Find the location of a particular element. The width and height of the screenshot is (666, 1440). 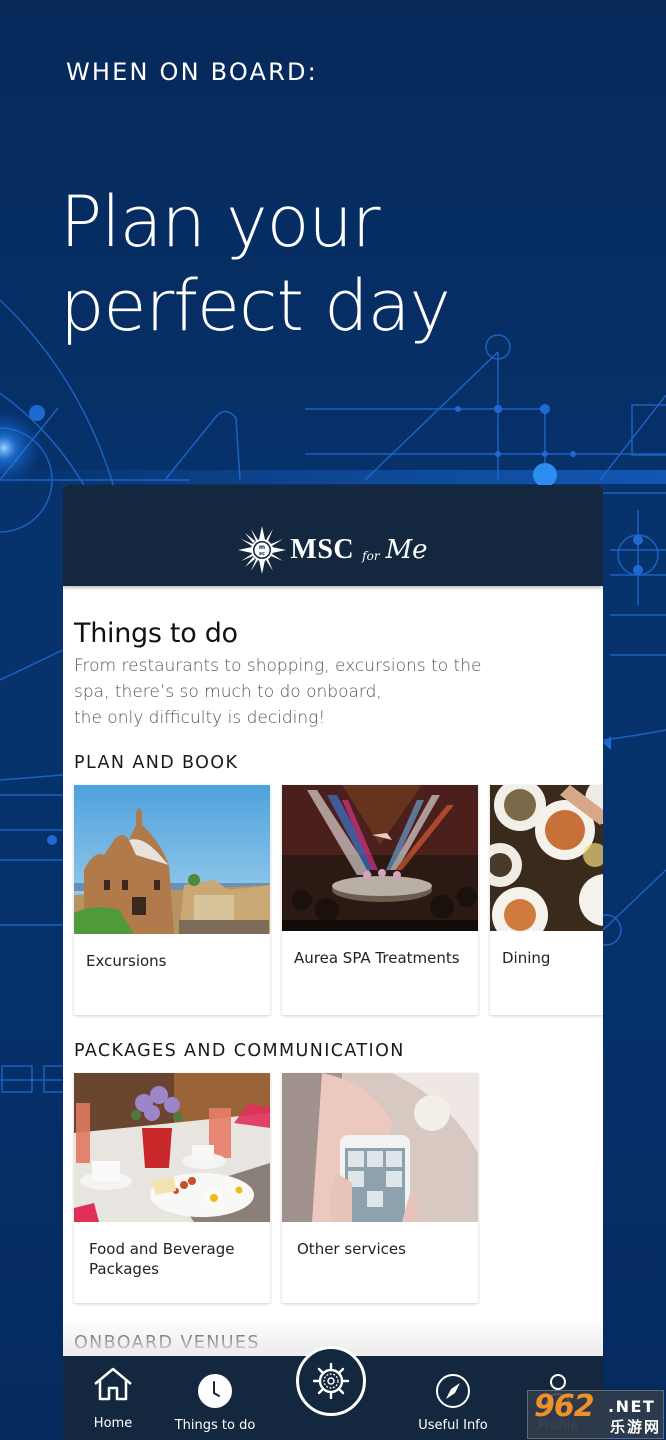

card-label: Dining is located at coordinates (526, 958).